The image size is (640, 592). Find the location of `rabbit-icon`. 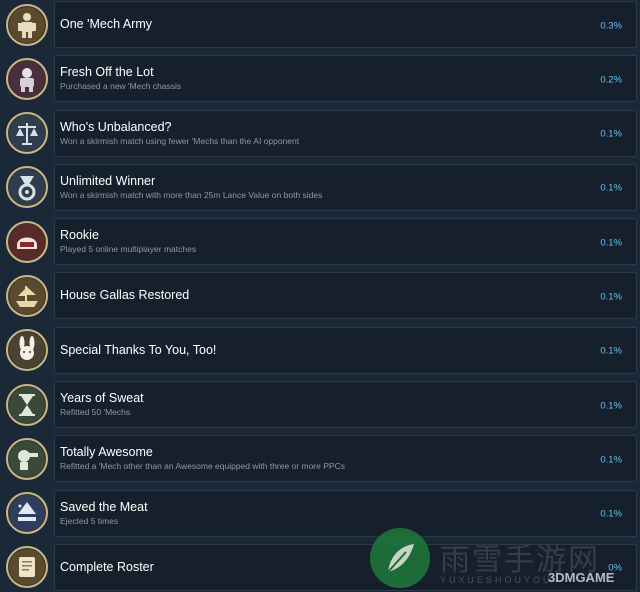

rabbit-icon is located at coordinates (27, 350).